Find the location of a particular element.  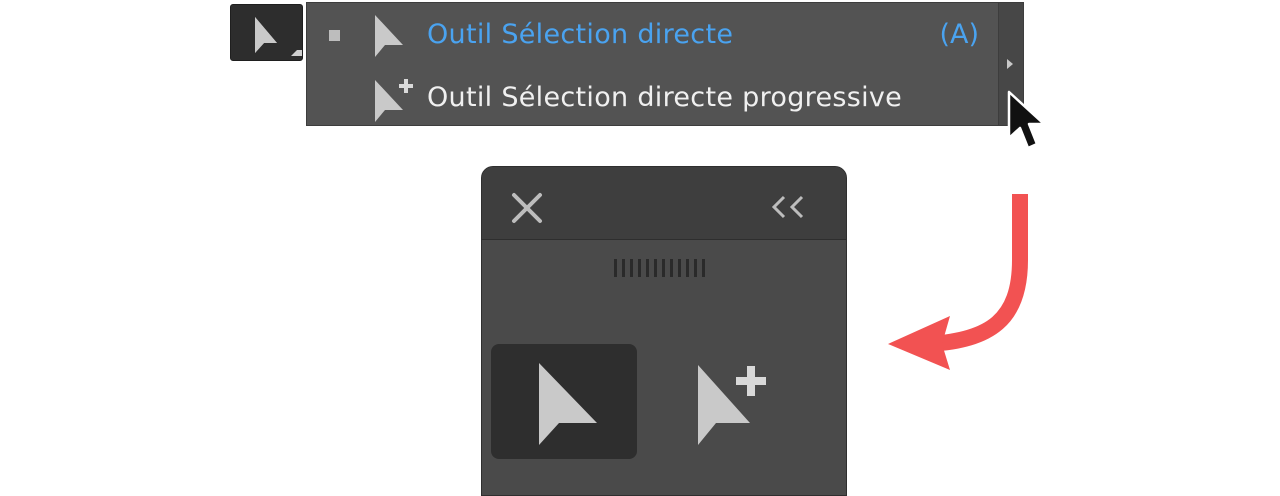

panel-header is located at coordinates (664, 203).